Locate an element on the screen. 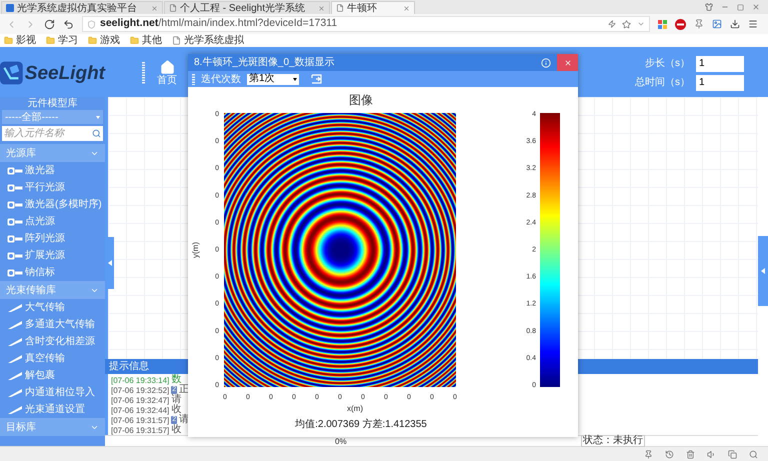  progress-text: 0% is located at coordinates (341, 441).